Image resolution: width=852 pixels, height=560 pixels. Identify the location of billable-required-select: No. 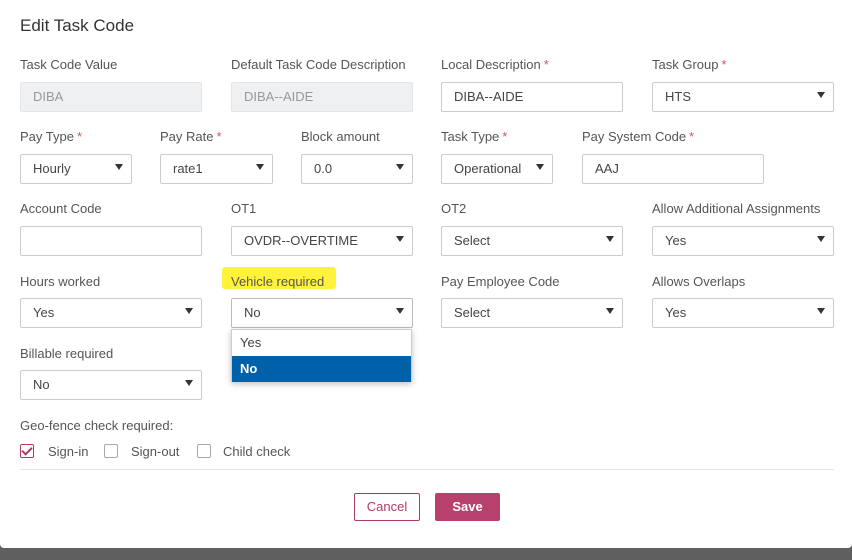
(111, 385).